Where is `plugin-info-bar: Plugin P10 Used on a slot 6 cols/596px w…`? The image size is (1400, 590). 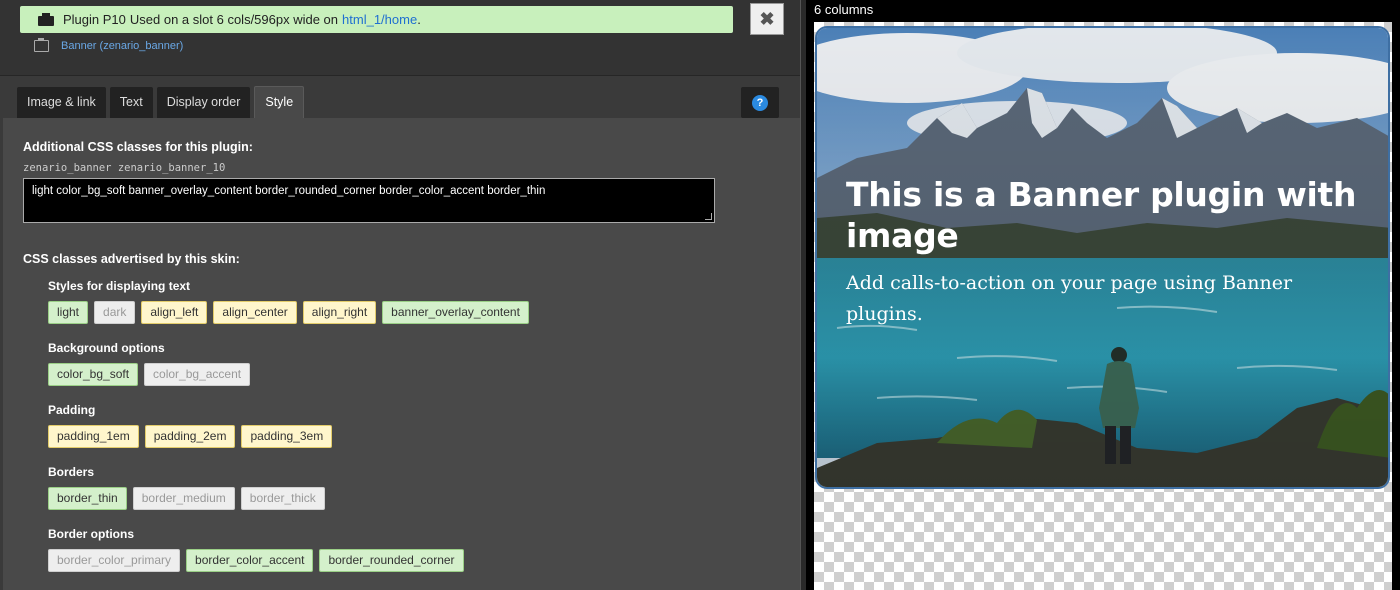 plugin-info-bar: Plugin P10 Used on a slot 6 cols/596px w… is located at coordinates (376, 19).